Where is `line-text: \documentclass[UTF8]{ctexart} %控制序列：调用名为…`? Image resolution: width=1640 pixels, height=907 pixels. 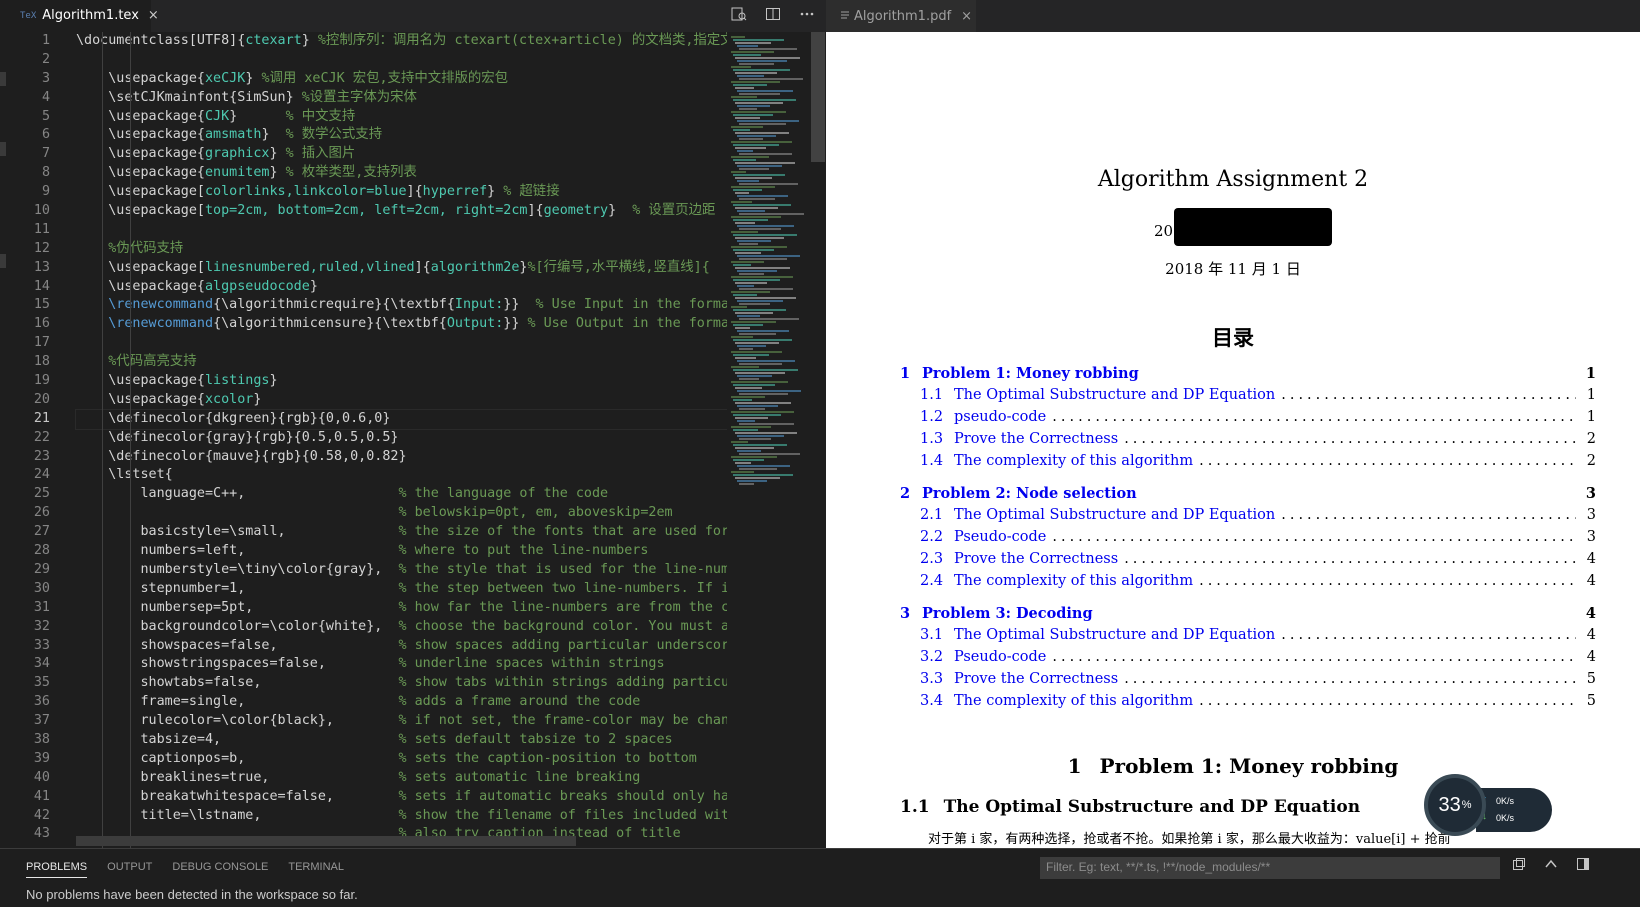 line-text: \documentclass[UTF8]{ctexart} %控制序列：调用名为… is located at coordinates (401, 41).